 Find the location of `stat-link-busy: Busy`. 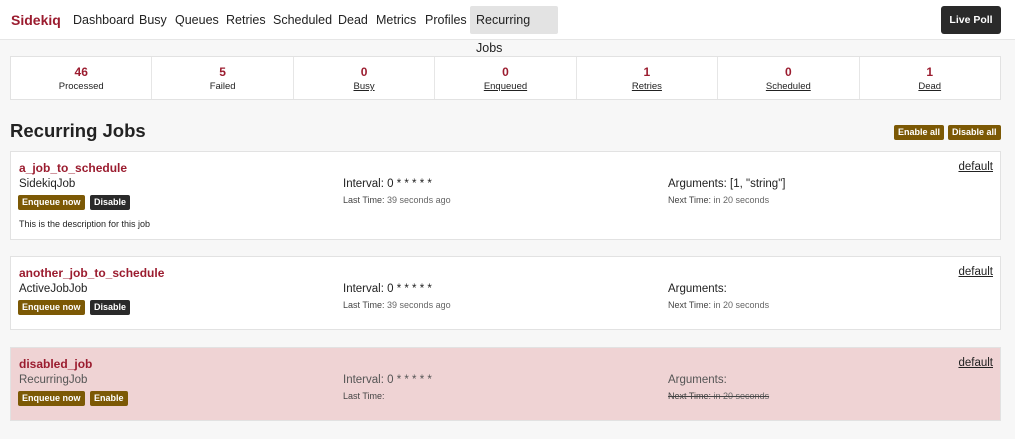

stat-link-busy: Busy is located at coordinates (364, 86).